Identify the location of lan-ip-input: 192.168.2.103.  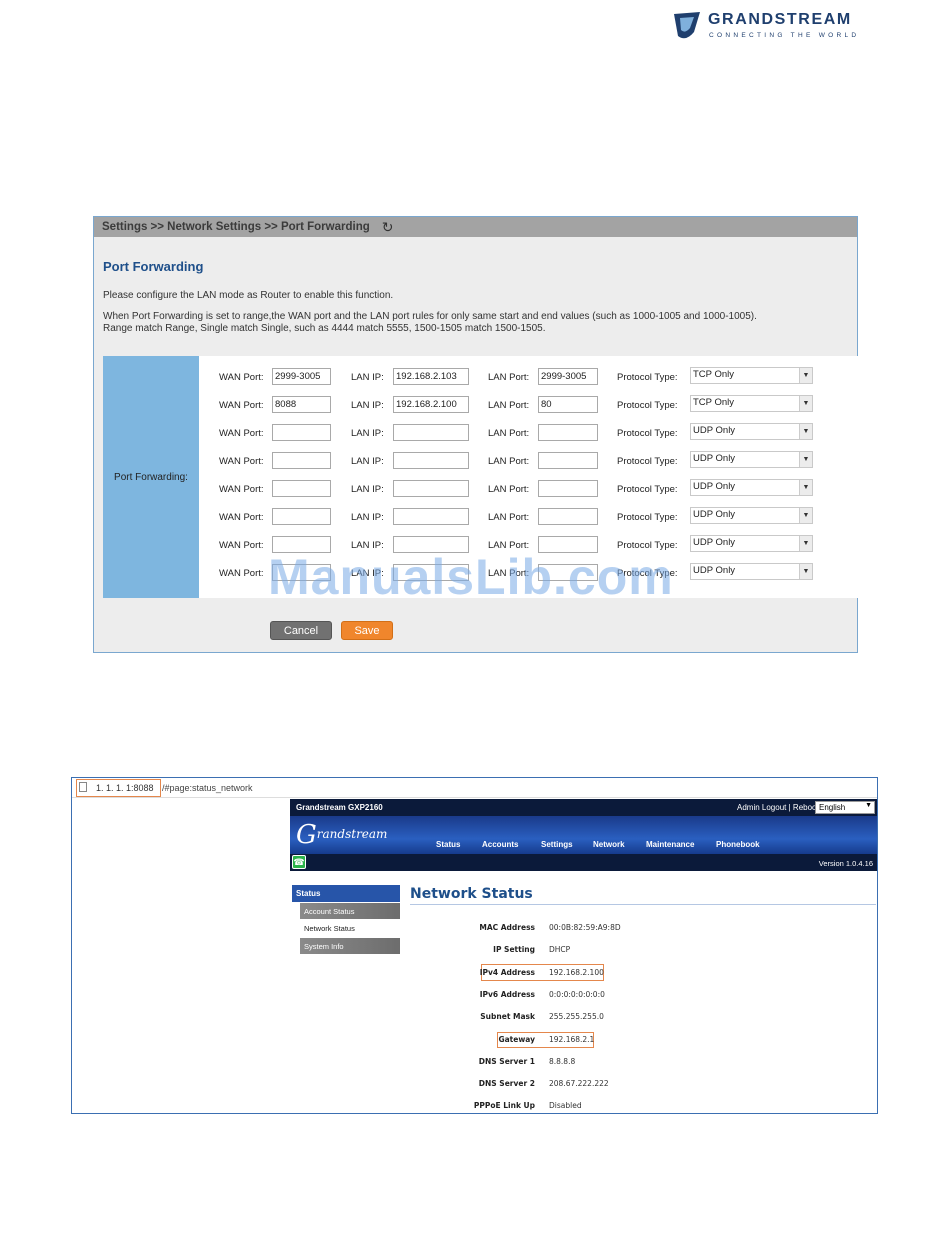
(431, 376).